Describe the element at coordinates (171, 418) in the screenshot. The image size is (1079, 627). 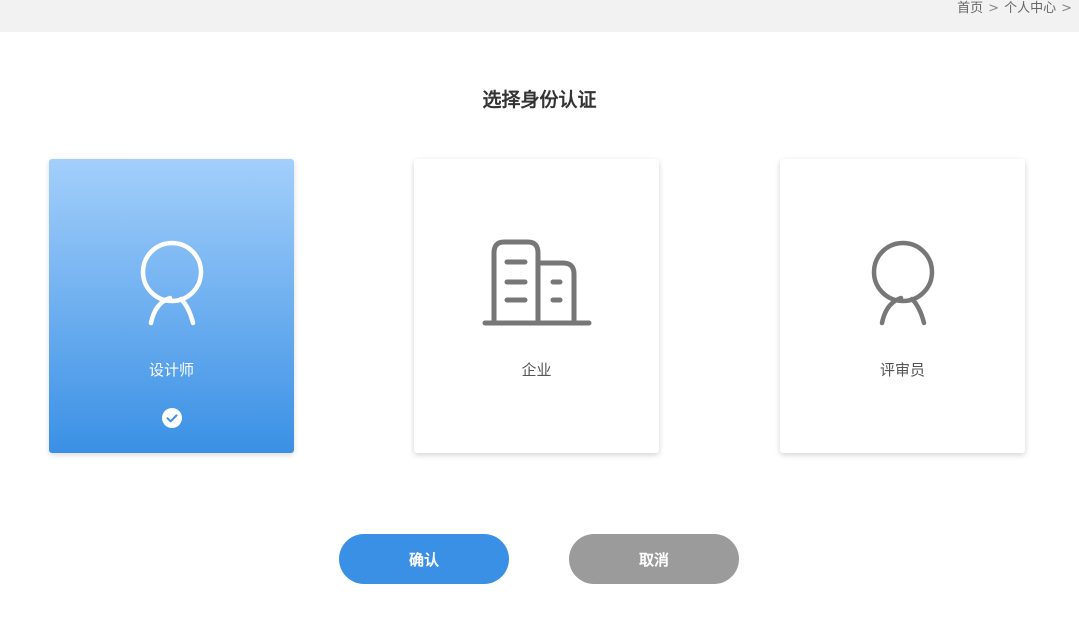
I see `check-circle-icon` at that location.